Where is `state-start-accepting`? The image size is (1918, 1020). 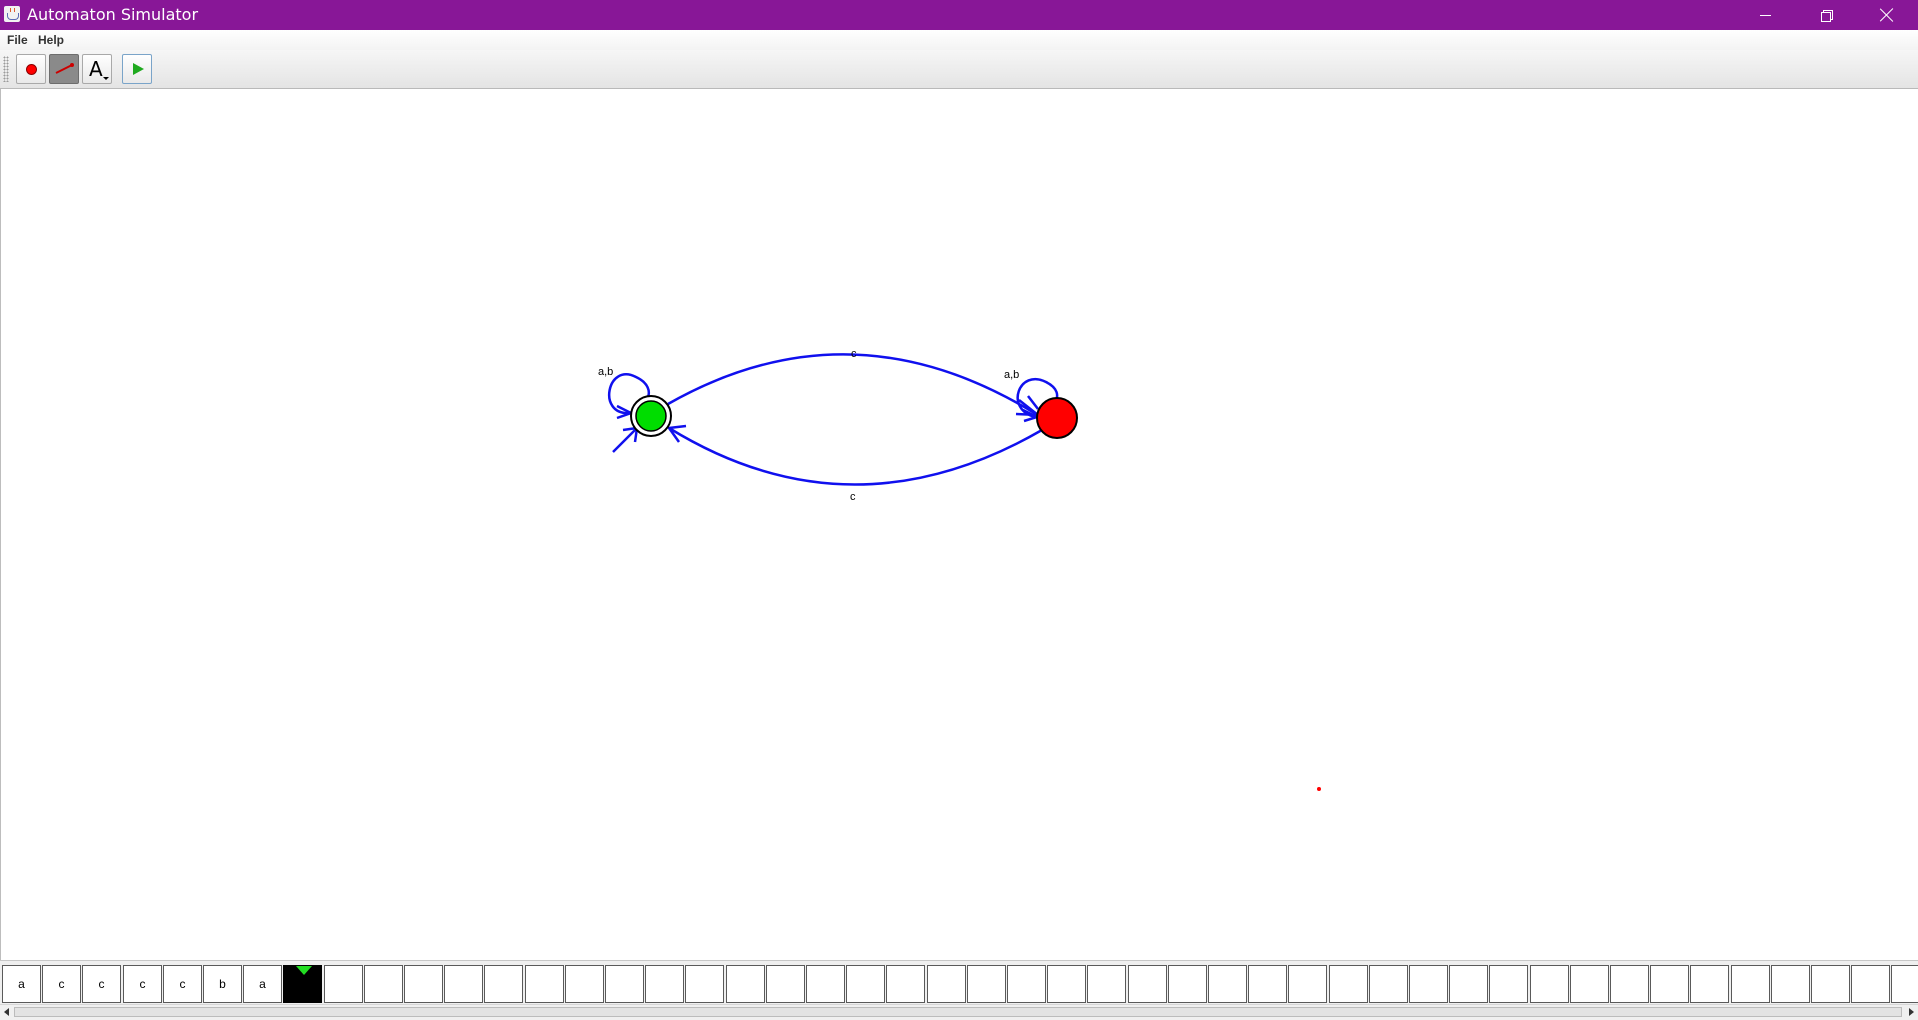 state-start-accepting is located at coordinates (651, 416).